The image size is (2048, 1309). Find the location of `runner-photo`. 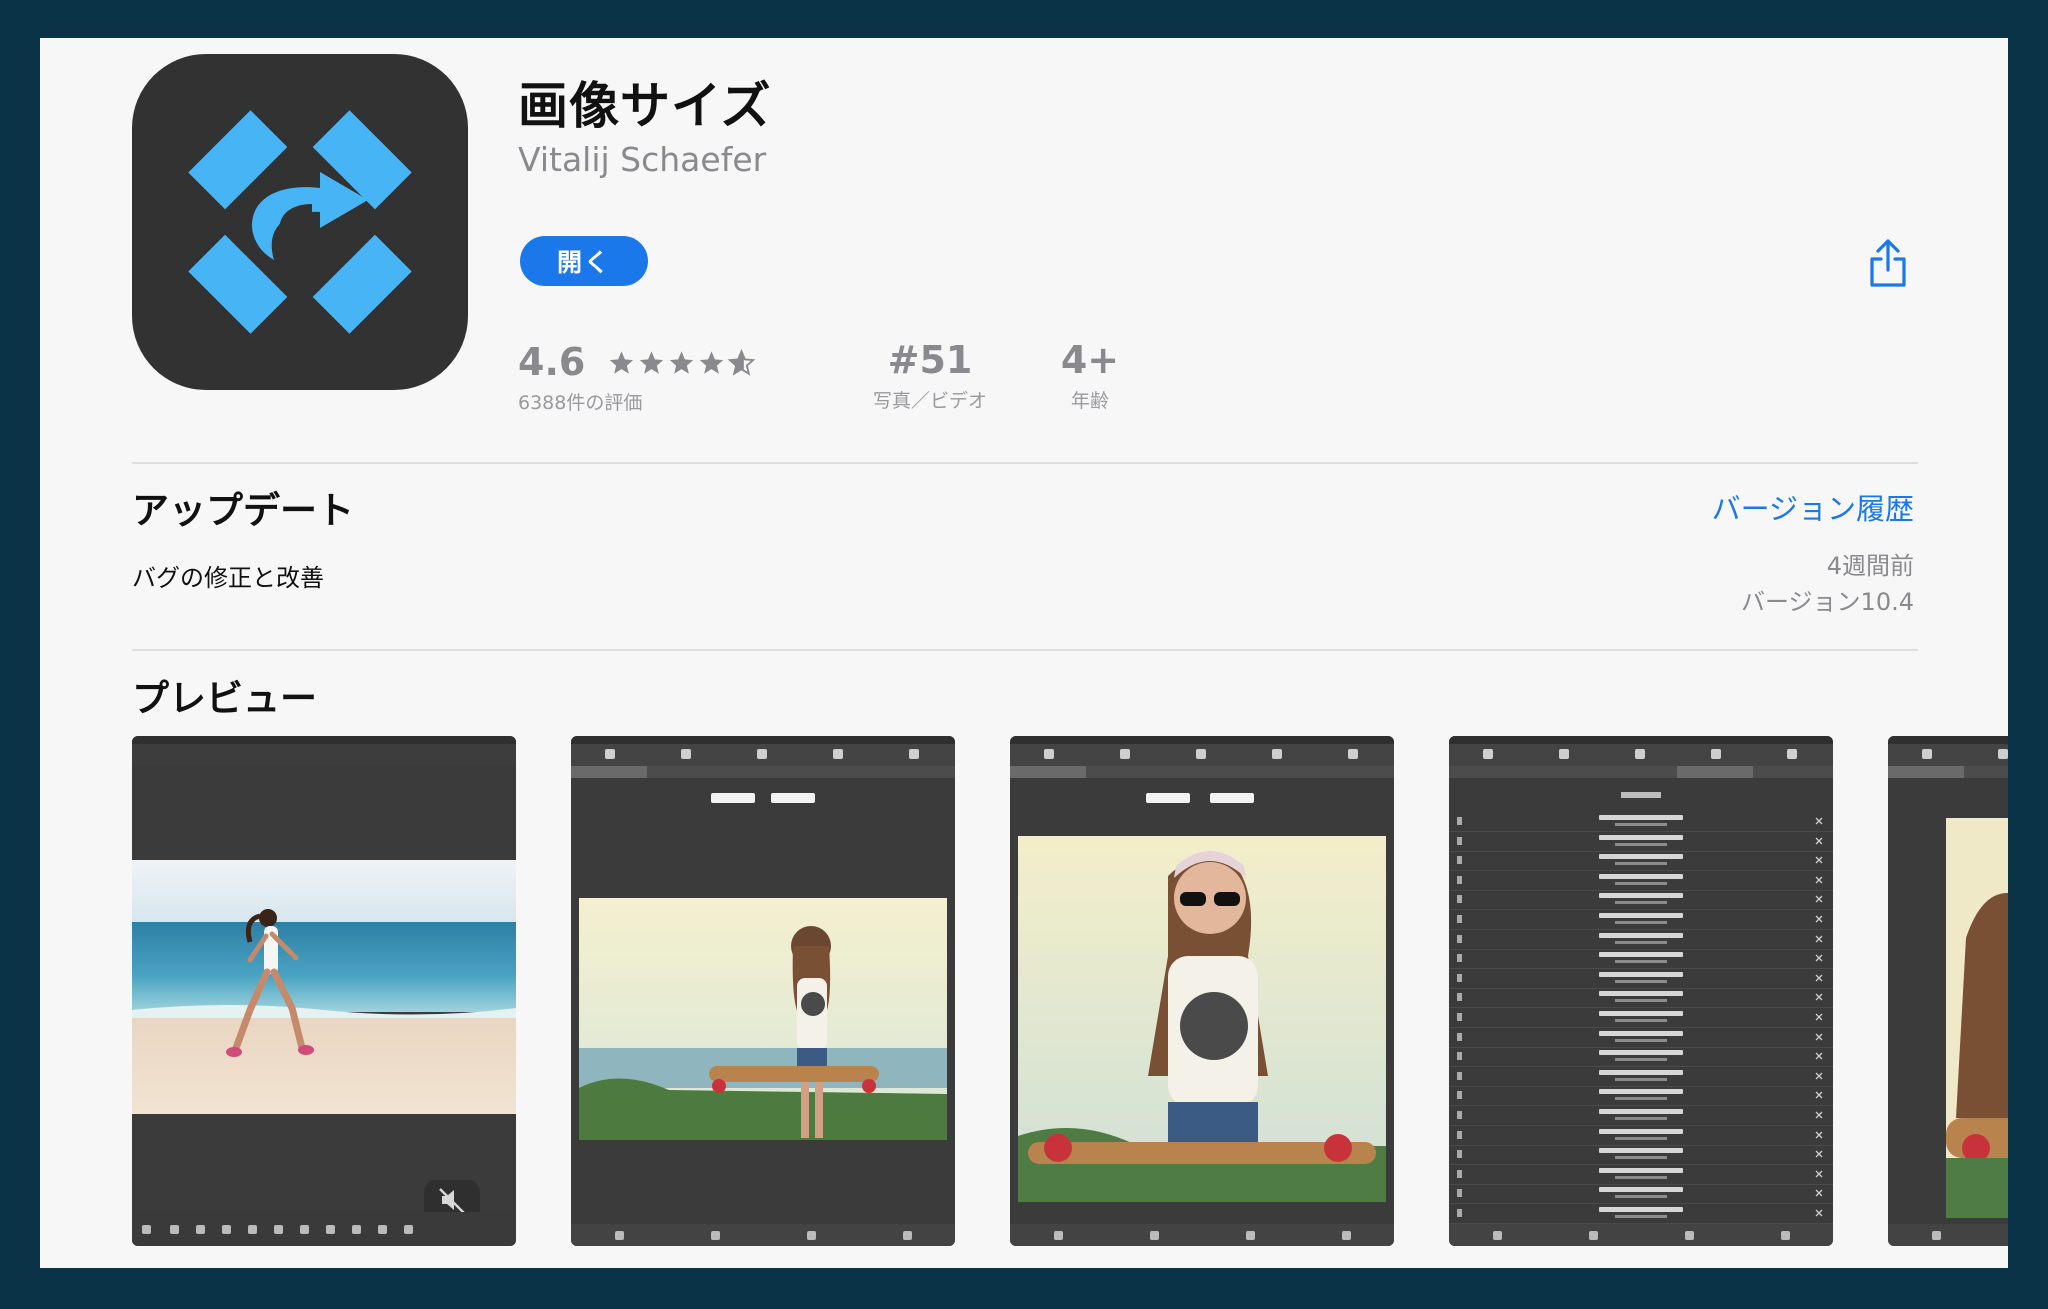

runner-photo is located at coordinates (324, 987).